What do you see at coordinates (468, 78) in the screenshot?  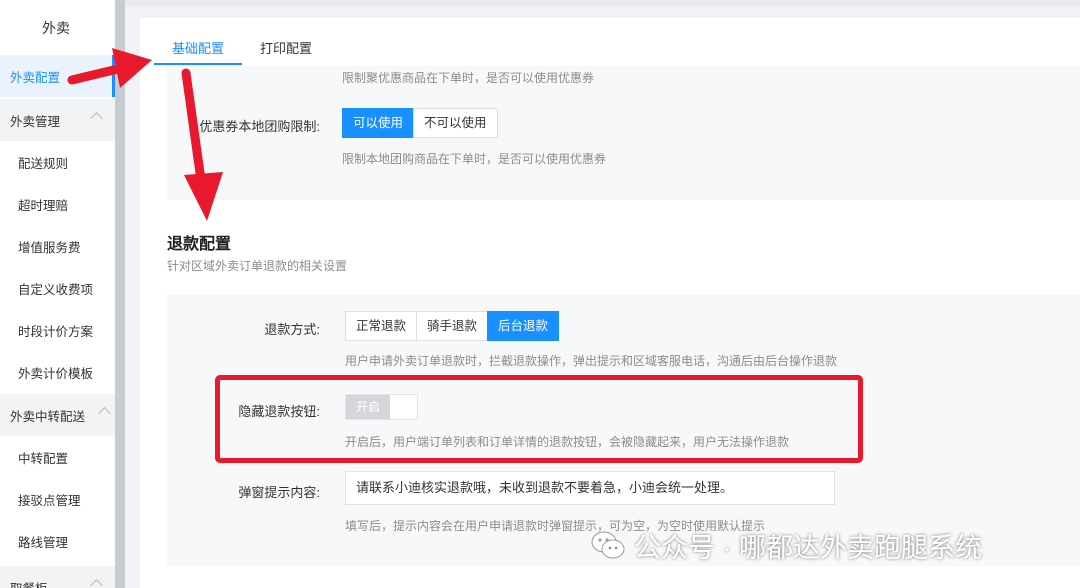 I see `coupon-help-top: 限制聚优惠商品在下单时，是否可以使用优惠券` at bounding box center [468, 78].